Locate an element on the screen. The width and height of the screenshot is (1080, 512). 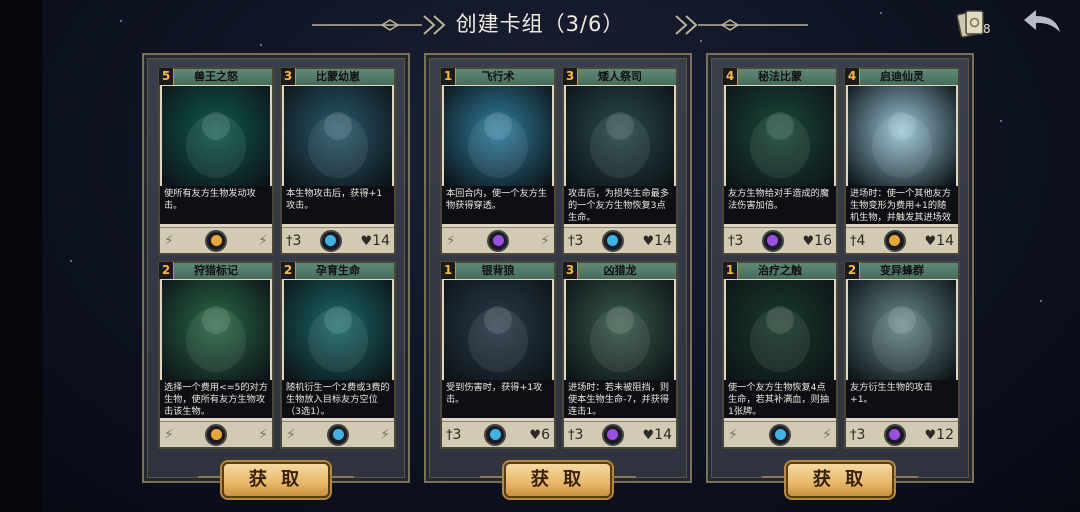
card: 狩猎标记 2 选择一个费用<=5的对方生物，使所有友方生物攻击该生物。 ⚡ ⚡ is located at coordinates (216, 355).